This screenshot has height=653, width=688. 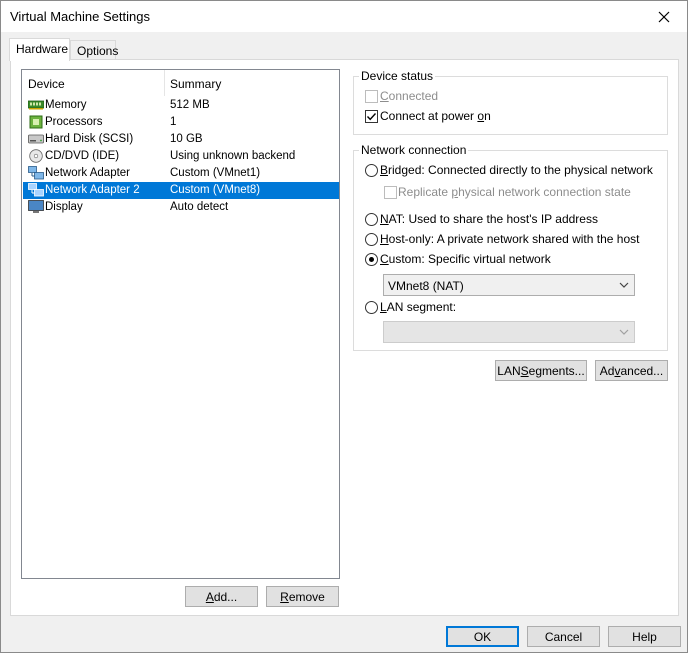 What do you see at coordinates (181, 122) in the screenshot?
I see `device-row-processors: Processors 1` at bounding box center [181, 122].